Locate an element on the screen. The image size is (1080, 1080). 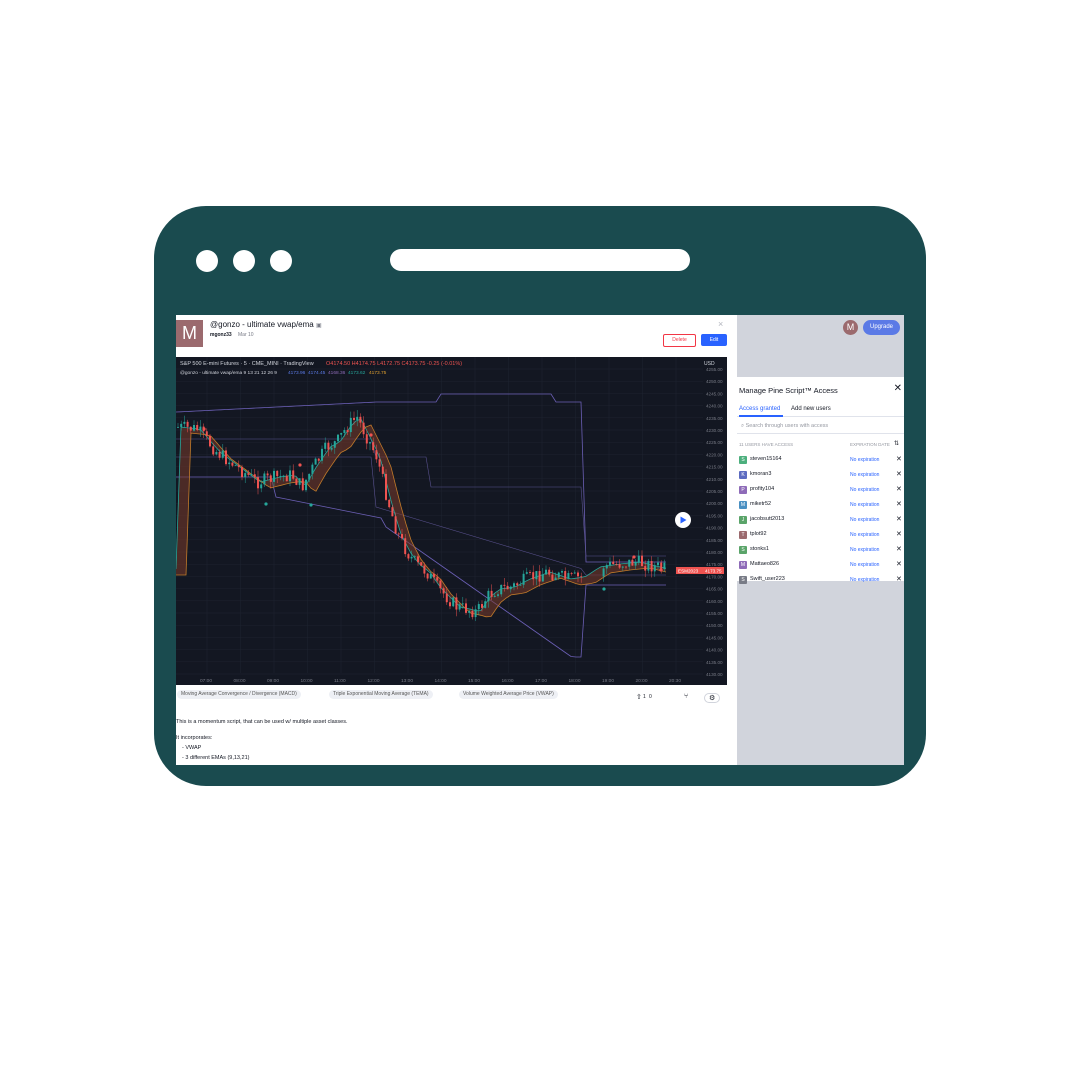
time-tick-label: 09:00 is located at coordinates (273, 681).